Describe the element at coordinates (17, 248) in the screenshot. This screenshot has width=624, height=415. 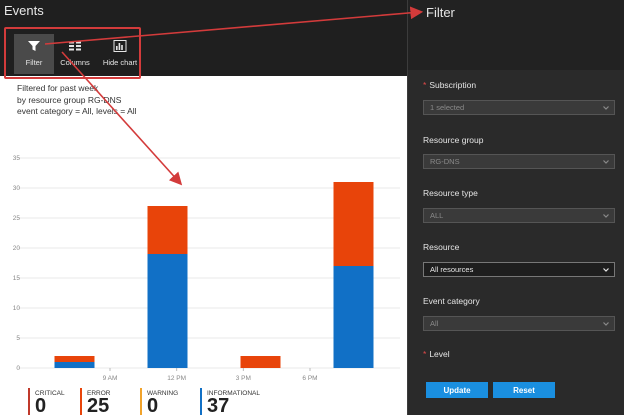
I see `y-tick-label: 20` at that location.